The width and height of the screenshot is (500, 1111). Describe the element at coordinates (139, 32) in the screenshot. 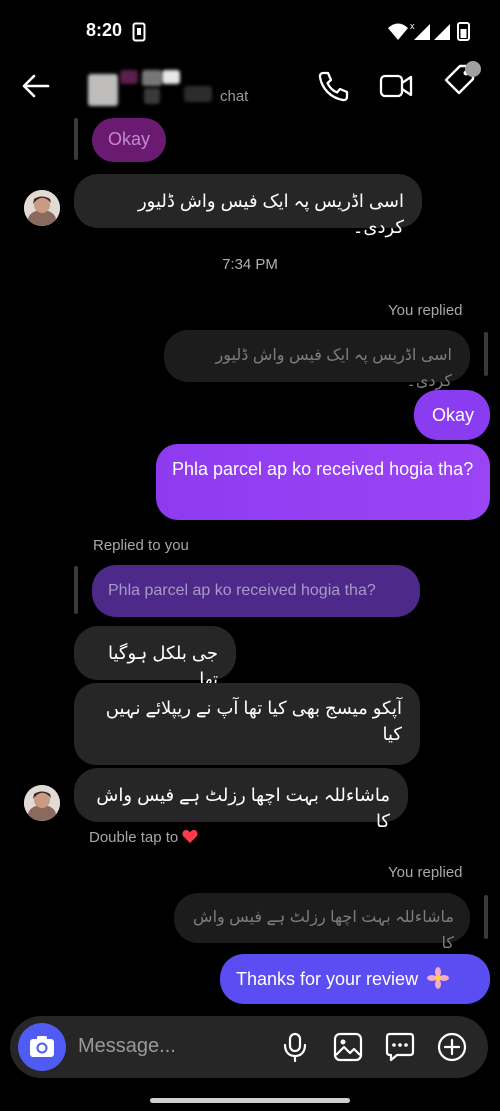

I see `phone-status-icon` at that location.